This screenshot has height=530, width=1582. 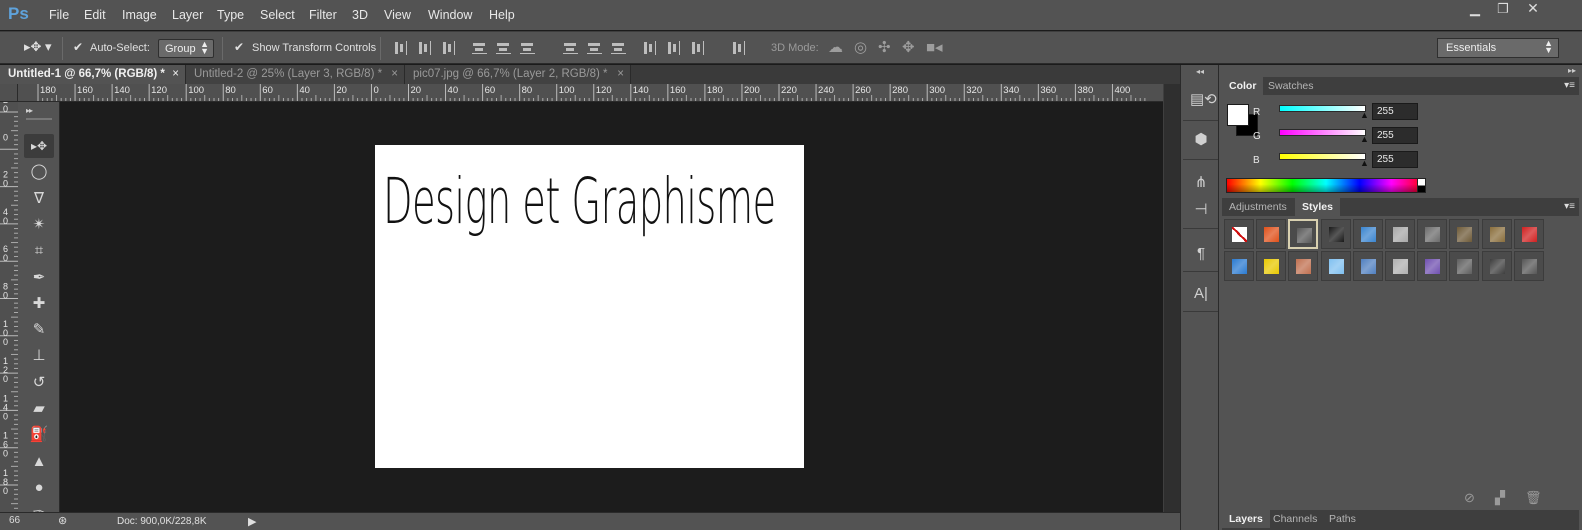 I want to click on beveled-frame-style, so click(x=1303, y=234).